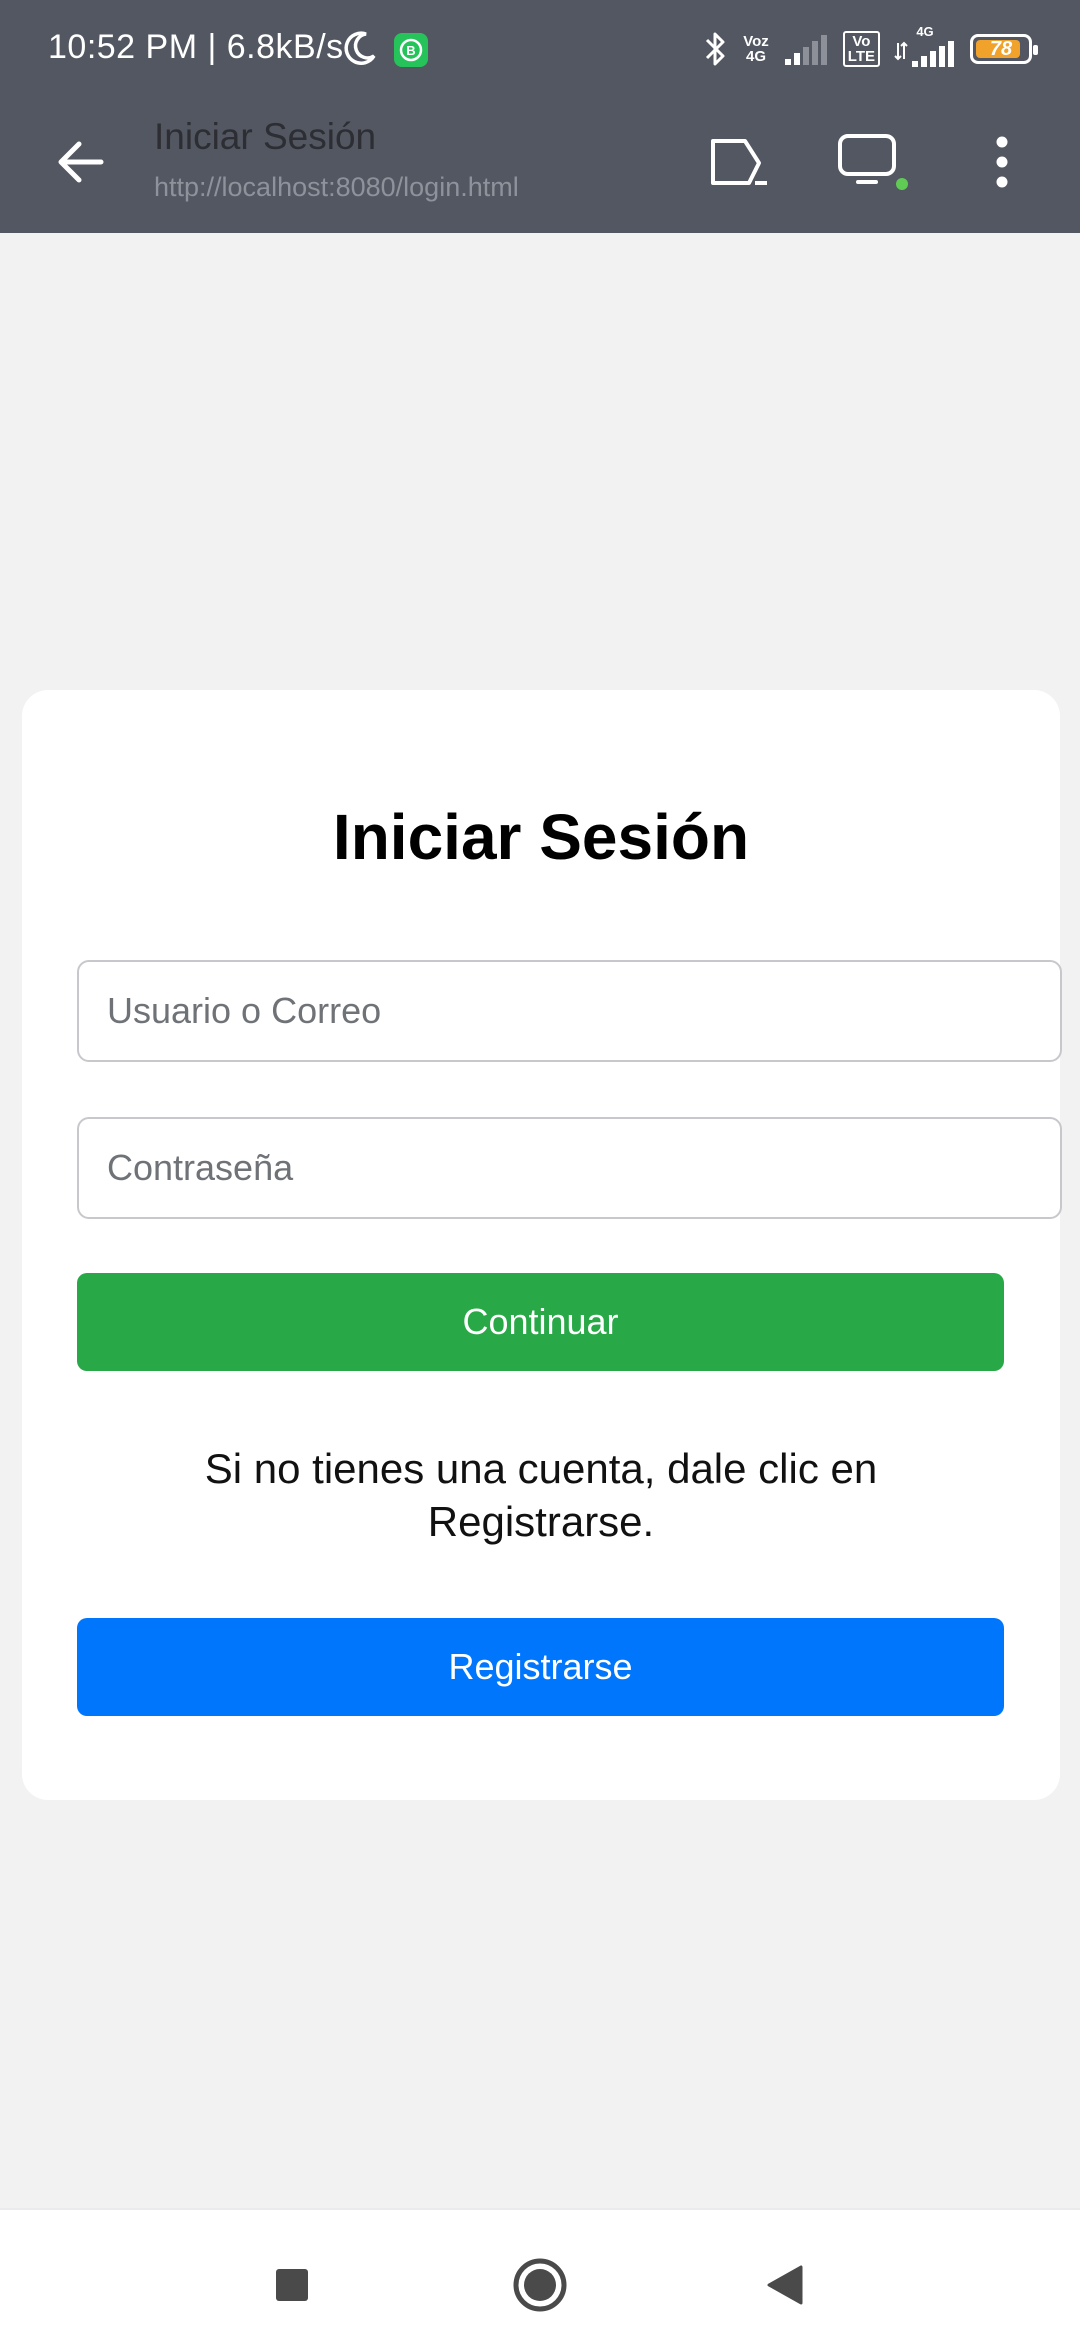 Image resolution: width=1080 pixels, height=2340 pixels. I want to click on status-time: 10:52 PM | 6.8kB/s, so click(196, 47).